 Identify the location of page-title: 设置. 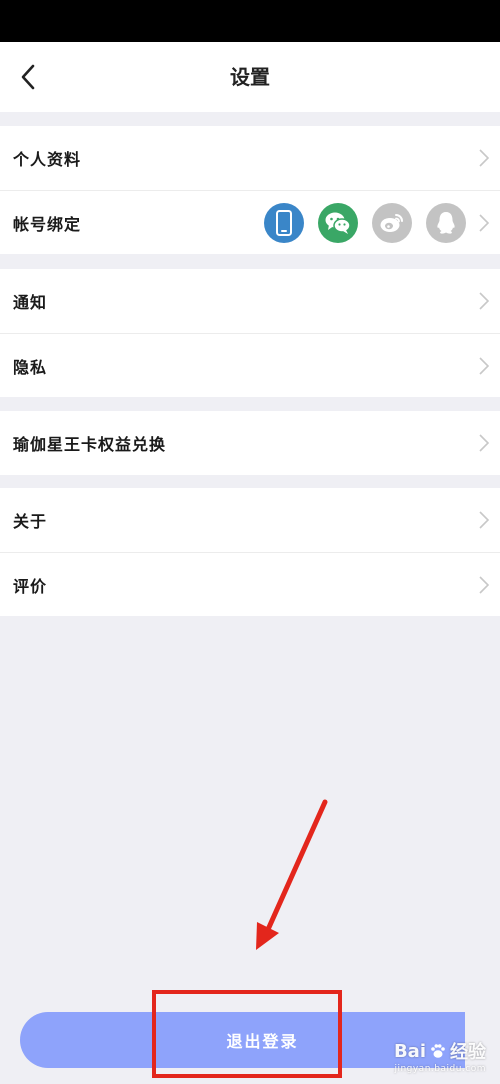
(250, 77).